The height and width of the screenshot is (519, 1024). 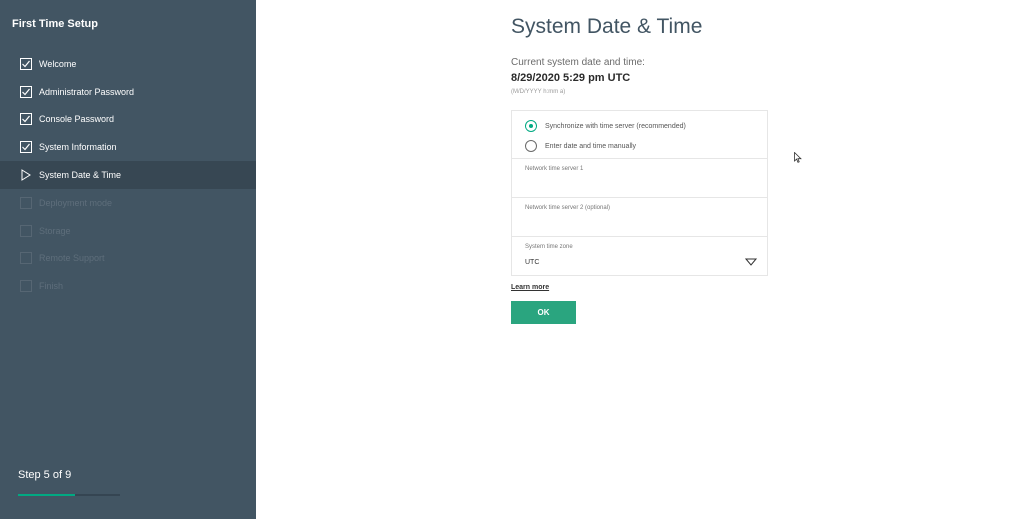 I want to click on current-datetime-label: Current system date and time:, so click(x=578, y=62).